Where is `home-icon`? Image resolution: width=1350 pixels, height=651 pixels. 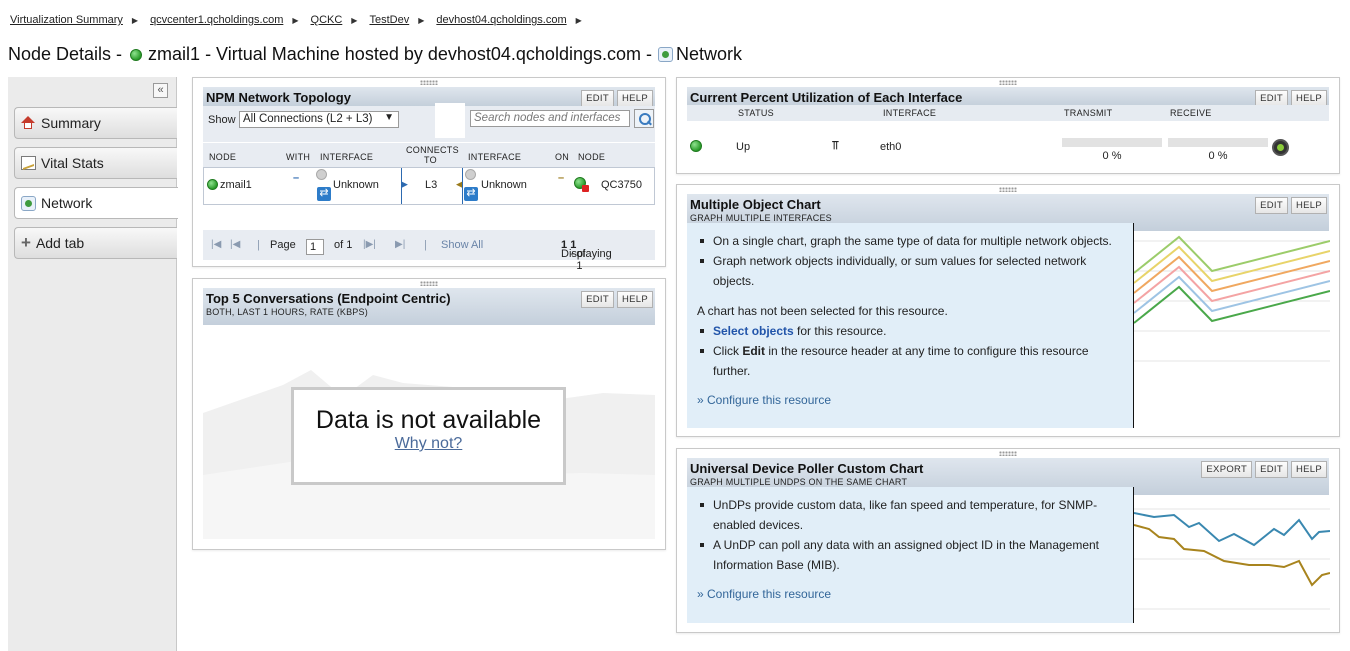 home-icon is located at coordinates (28, 123).